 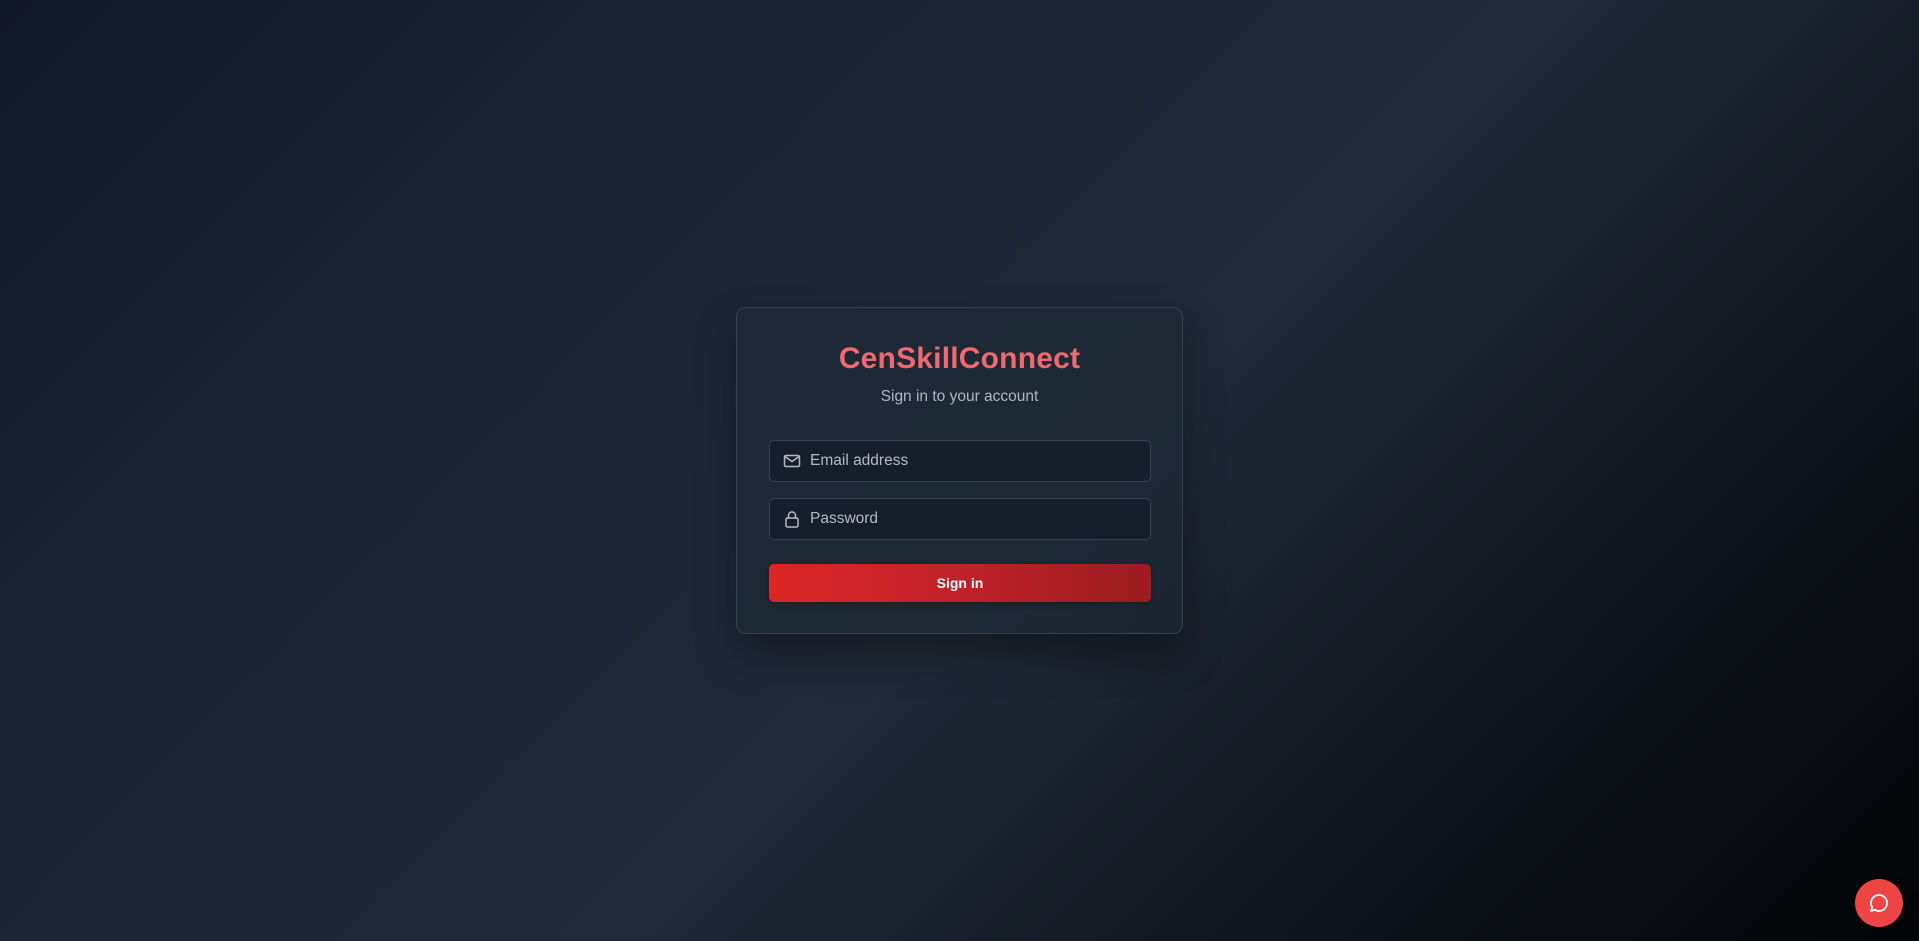 I want to click on mail-icon, so click(x=792, y=461).